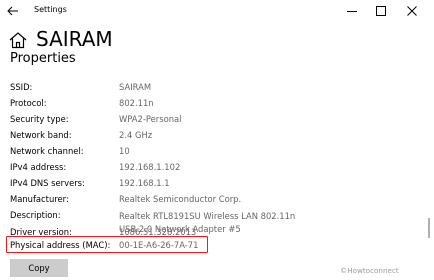  Describe the element at coordinates (47, 183) in the screenshot. I see `property-label: IPv4 DNS servers:` at that location.